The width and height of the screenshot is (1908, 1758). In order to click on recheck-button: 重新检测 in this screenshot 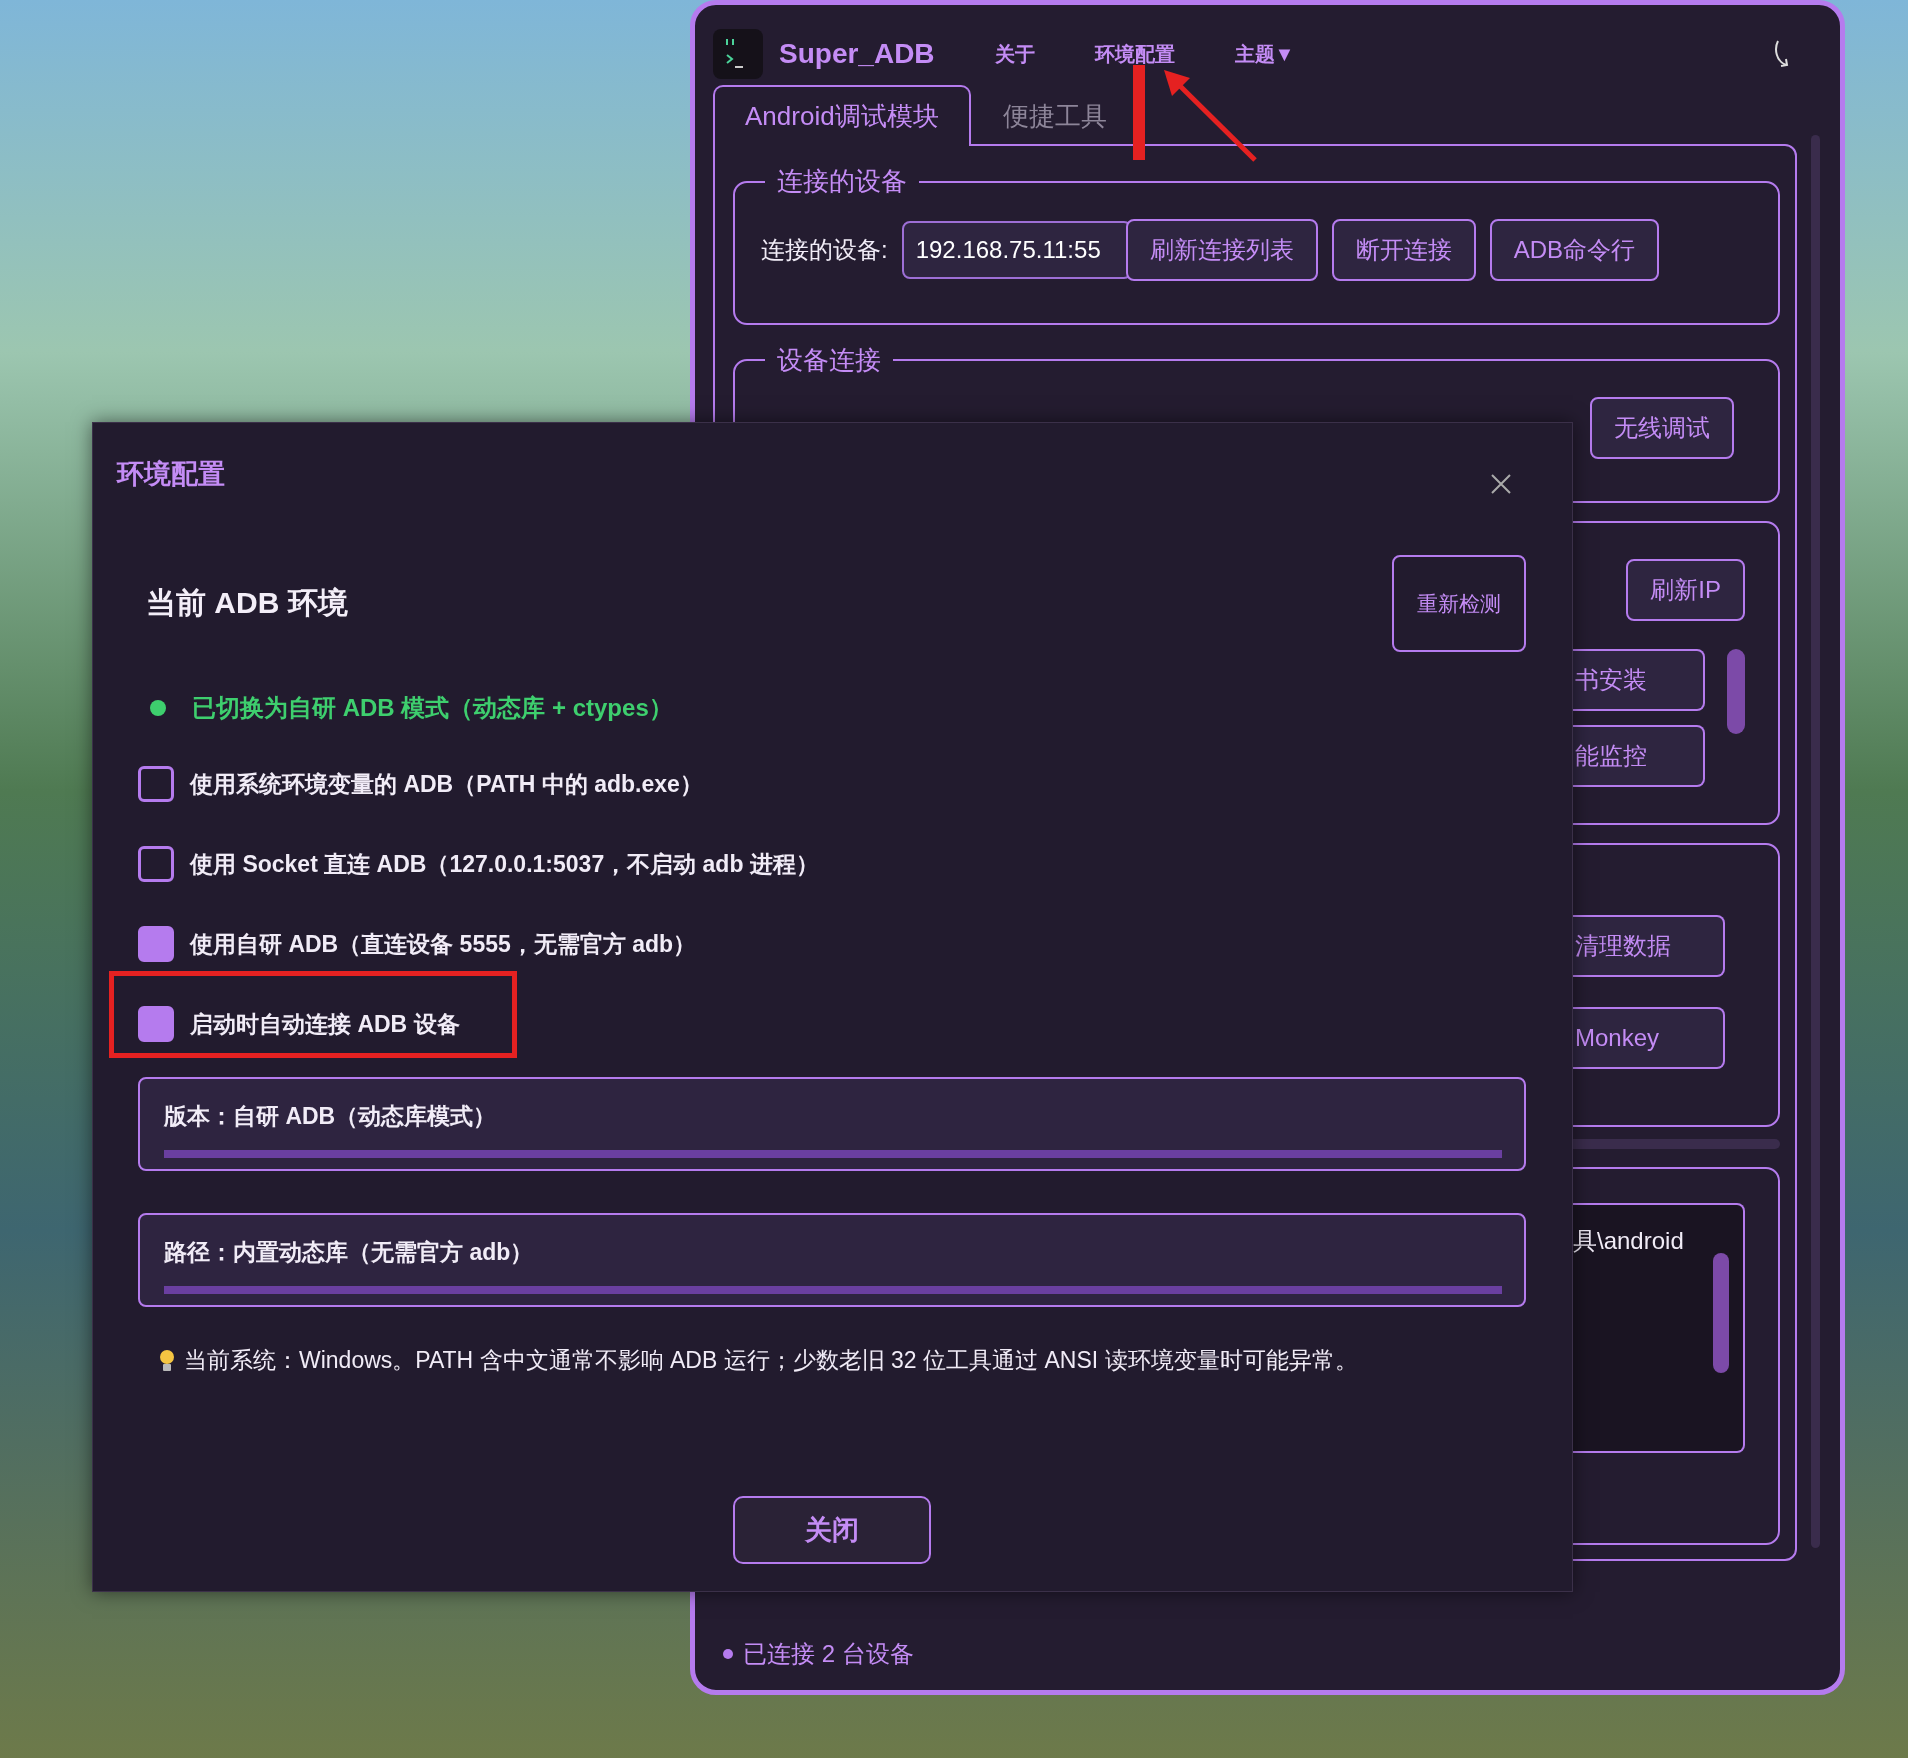, I will do `click(1459, 603)`.